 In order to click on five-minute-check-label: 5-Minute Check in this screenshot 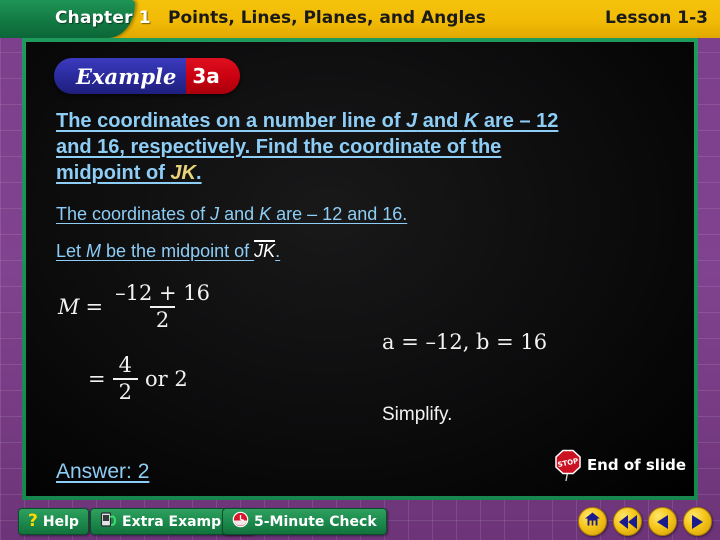, I will do `click(315, 521)`.